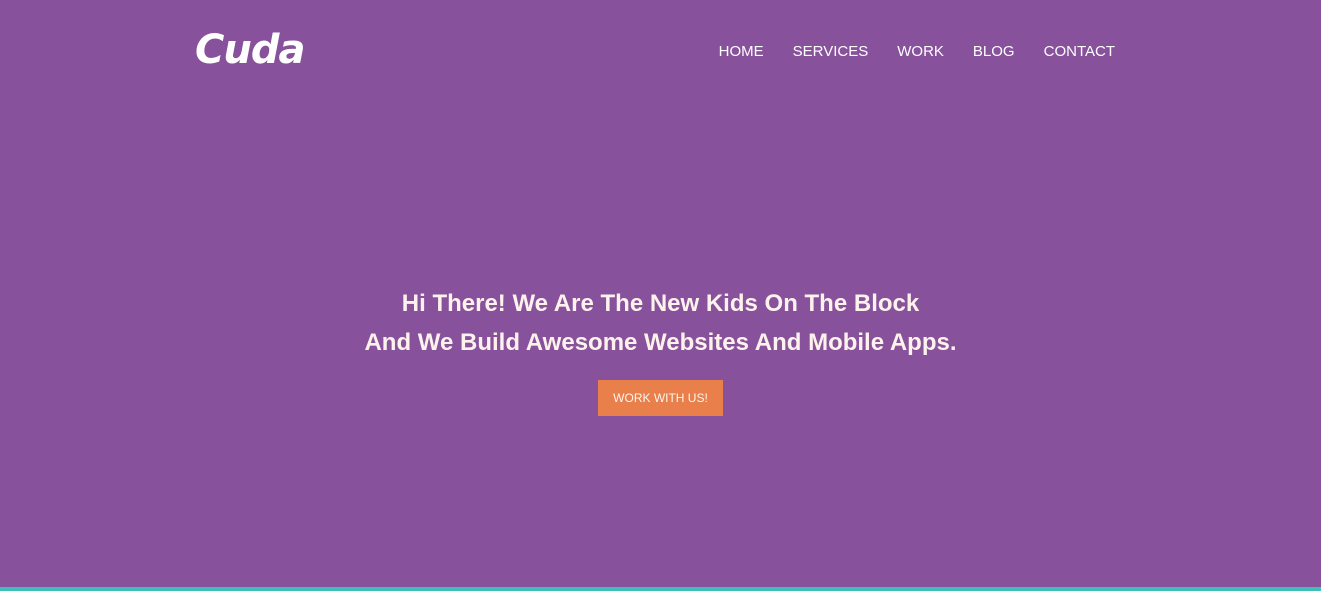  Describe the element at coordinates (741, 52) in the screenshot. I see `nav-item-home: HOME` at that location.